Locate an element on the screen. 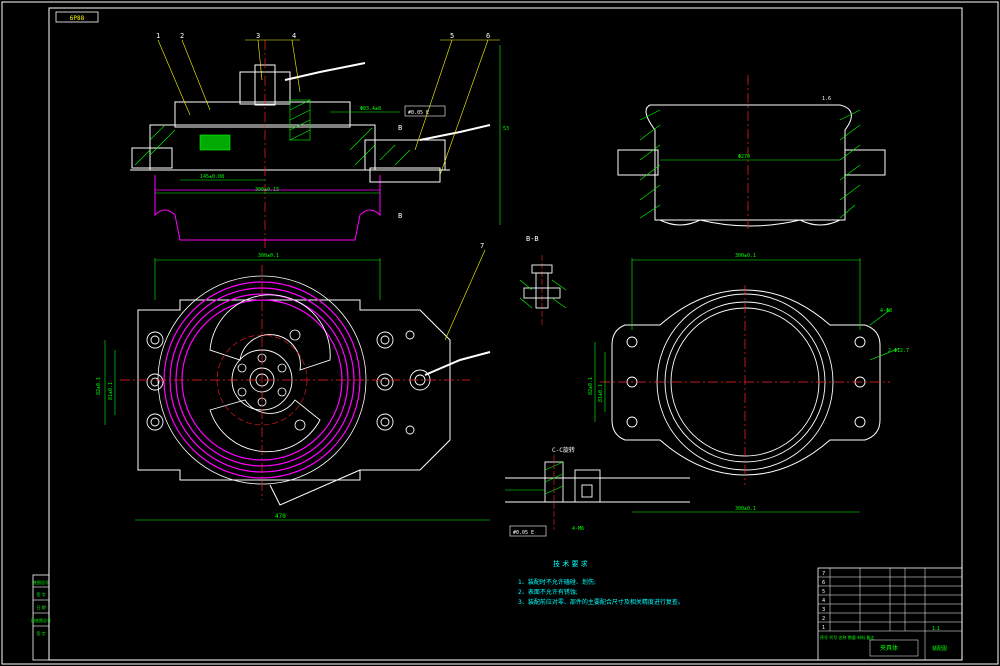  dim-cc-holes: 4-M6 is located at coordinates (578, 529).